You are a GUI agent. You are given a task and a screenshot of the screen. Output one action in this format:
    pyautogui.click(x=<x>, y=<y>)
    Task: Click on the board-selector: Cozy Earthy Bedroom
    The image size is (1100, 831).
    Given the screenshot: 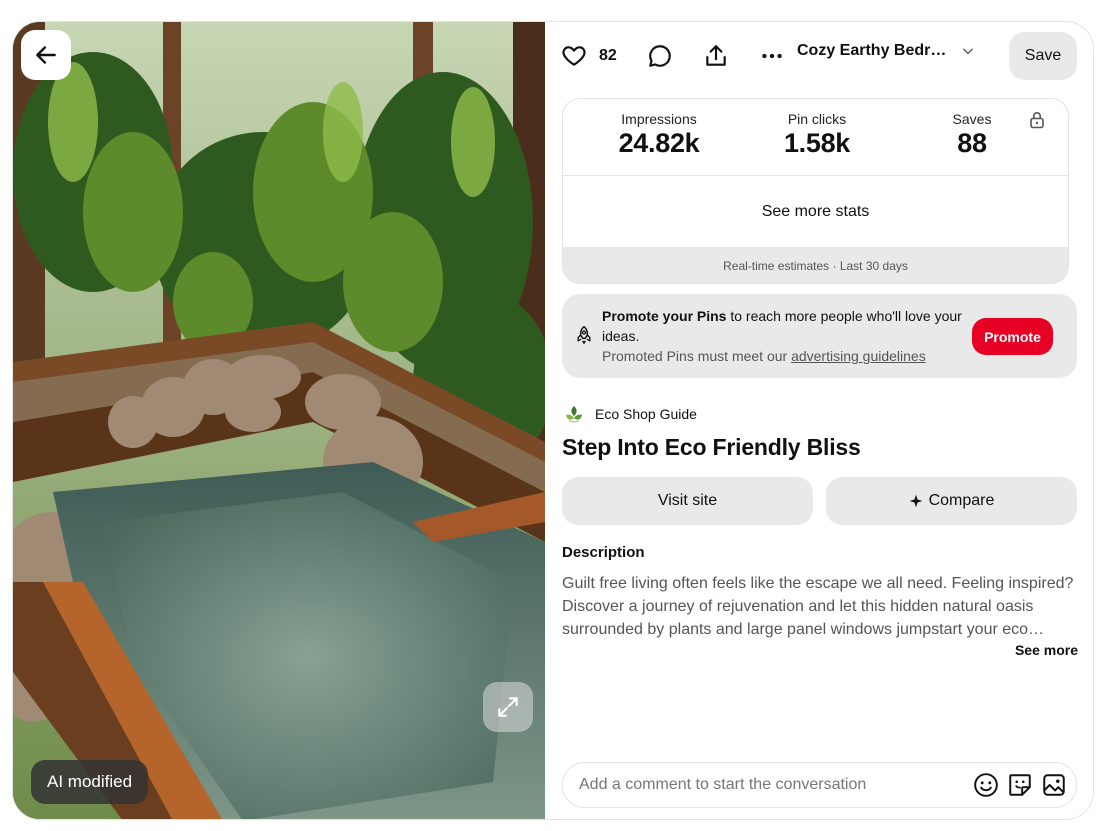 What is the action you would take?
    pyautogui.click(x=886, y=51)
    